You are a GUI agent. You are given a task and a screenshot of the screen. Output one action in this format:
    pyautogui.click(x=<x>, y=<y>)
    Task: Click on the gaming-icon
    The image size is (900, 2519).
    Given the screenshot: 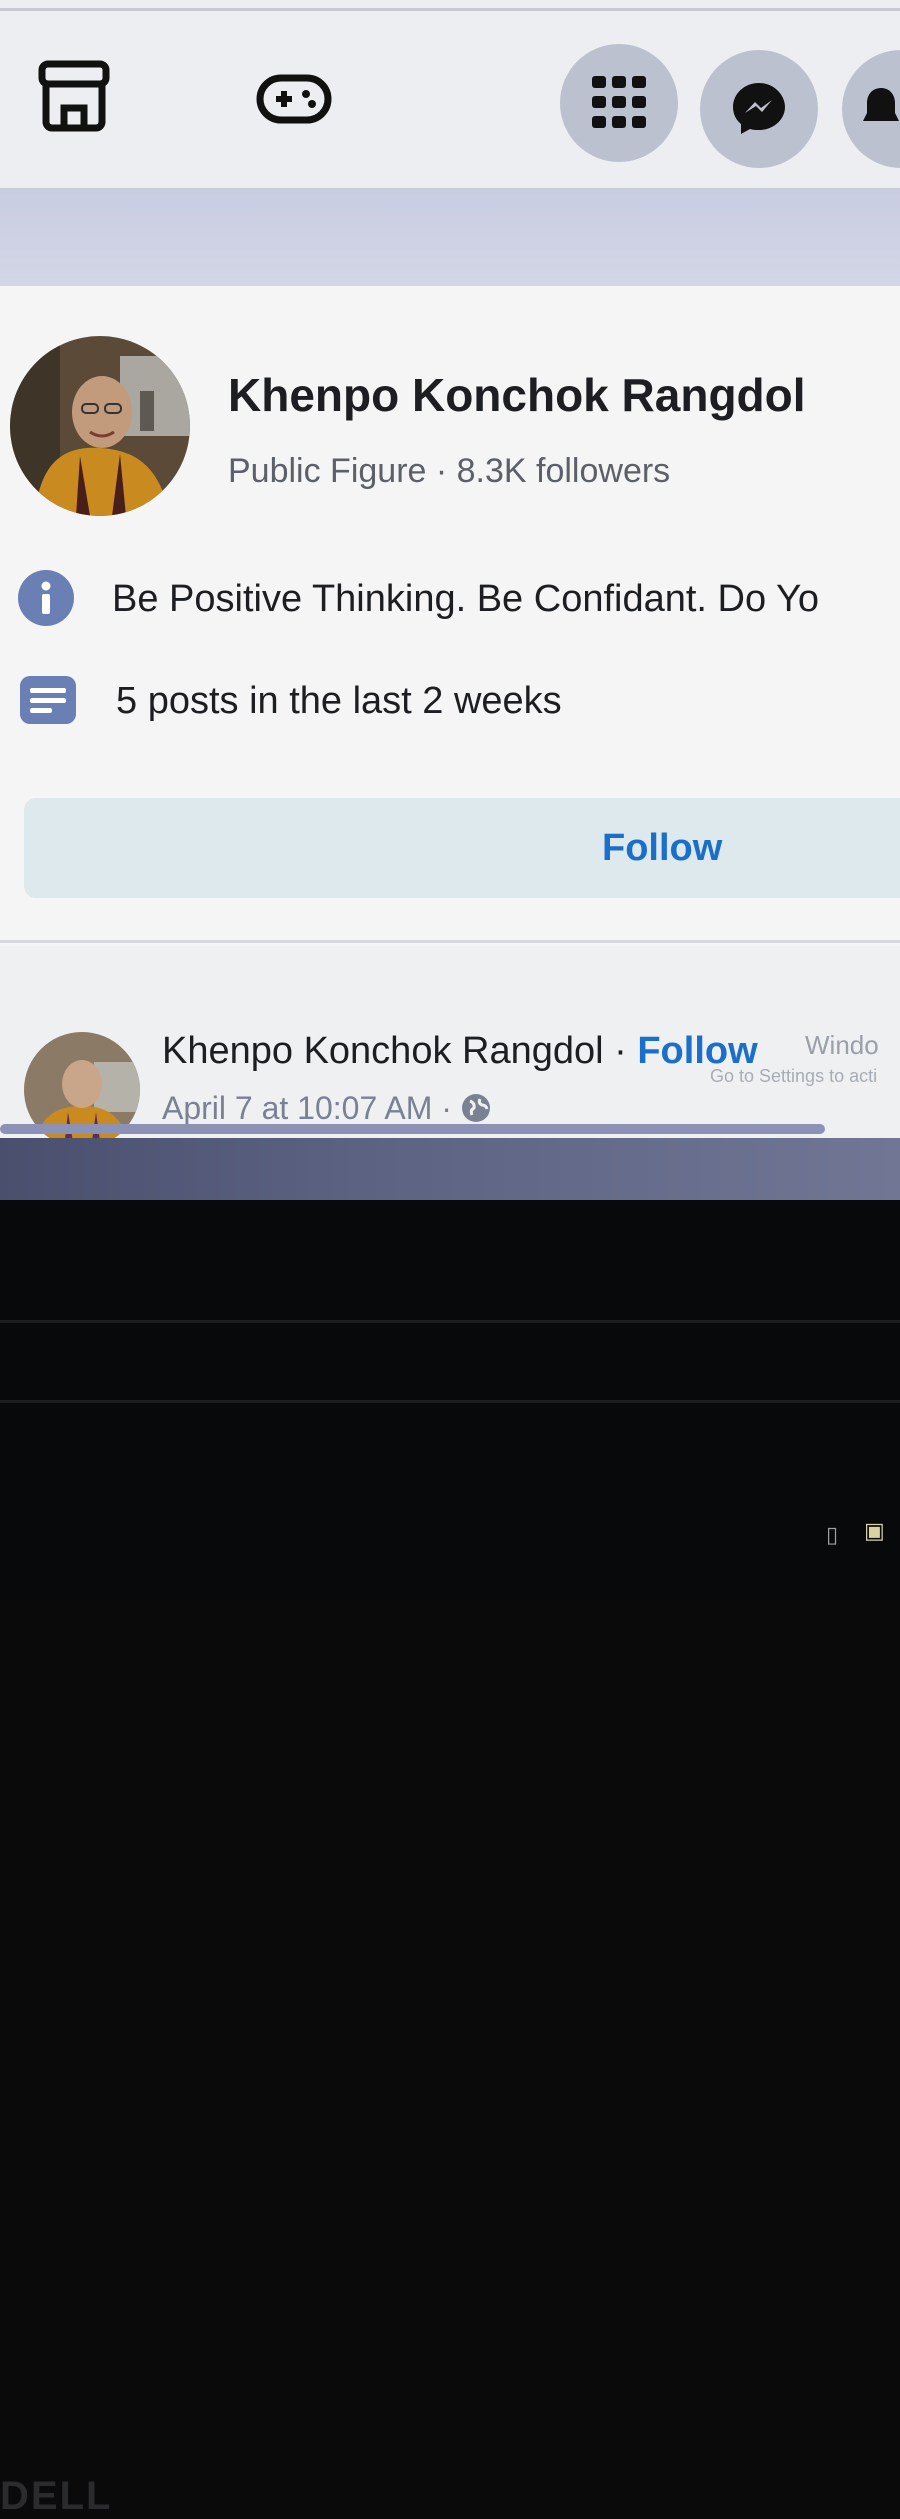 What is the action you would take?
    pyautogui.click(x=294, y=99)
    